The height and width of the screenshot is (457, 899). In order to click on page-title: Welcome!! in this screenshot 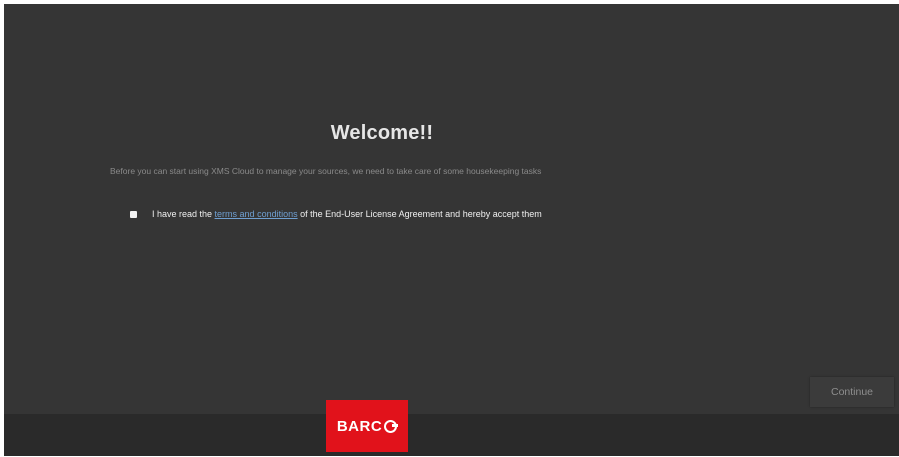, I will do `click(382, 133)`.